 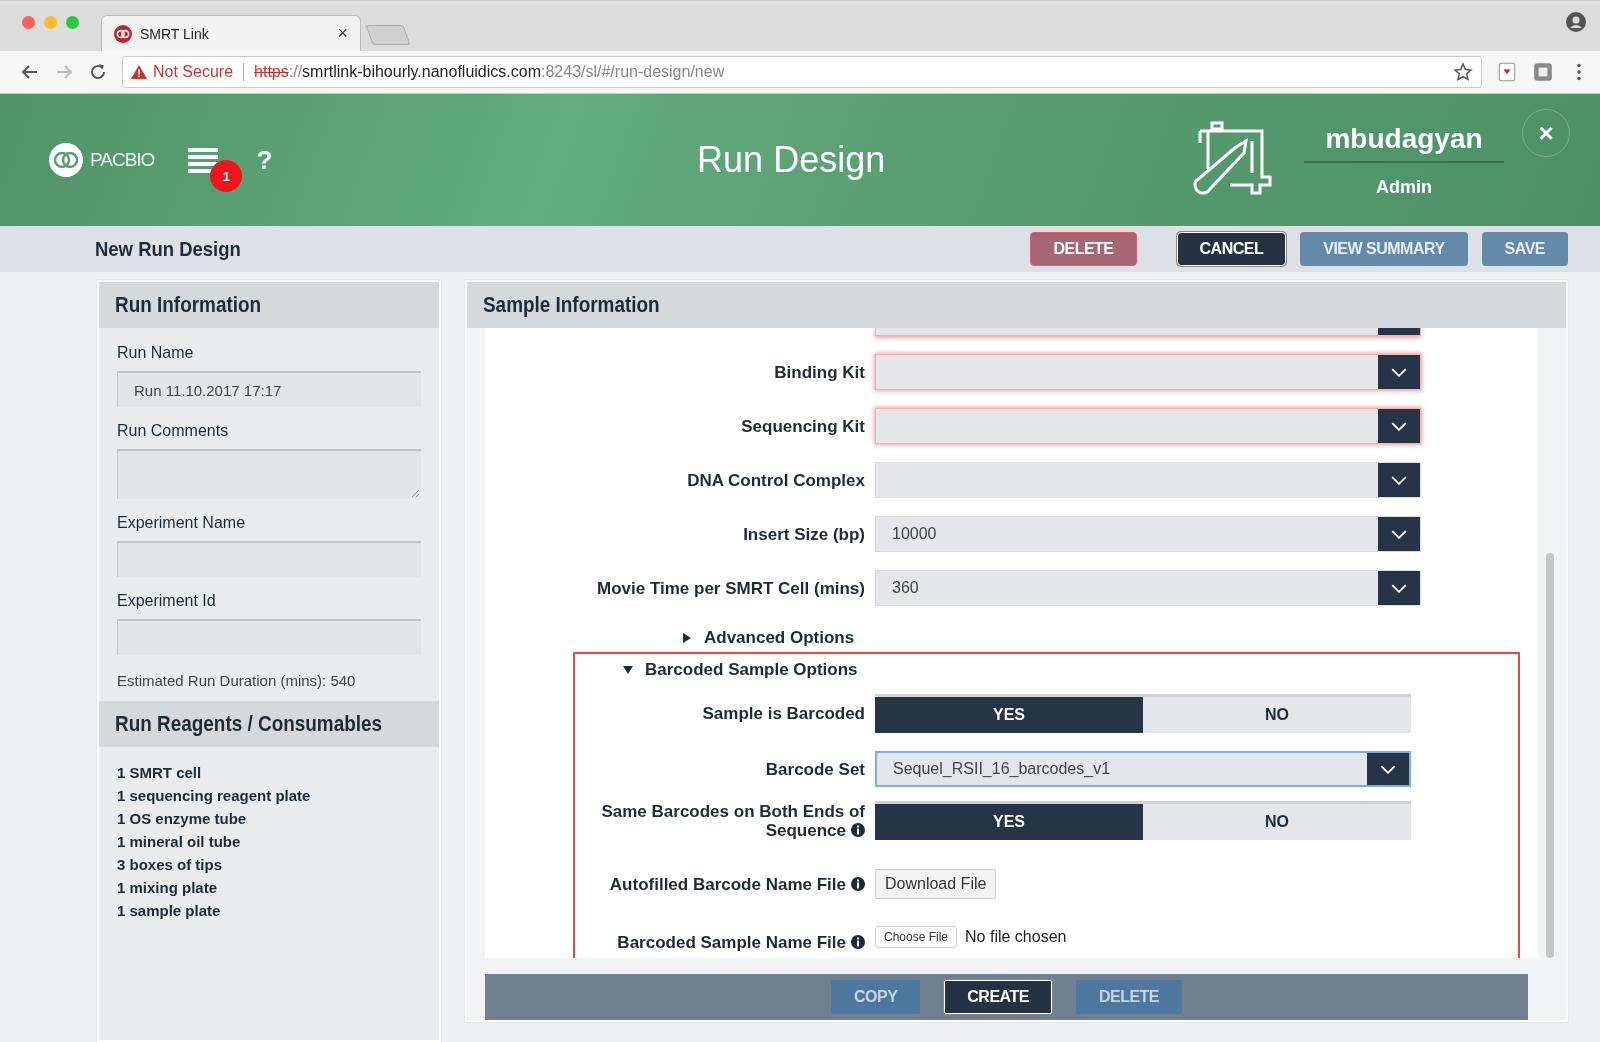 What do you see at coordinates (916, 937) in the screenshot?
I see `choose-file-button: Choose File` at bounding box center [916, 937].